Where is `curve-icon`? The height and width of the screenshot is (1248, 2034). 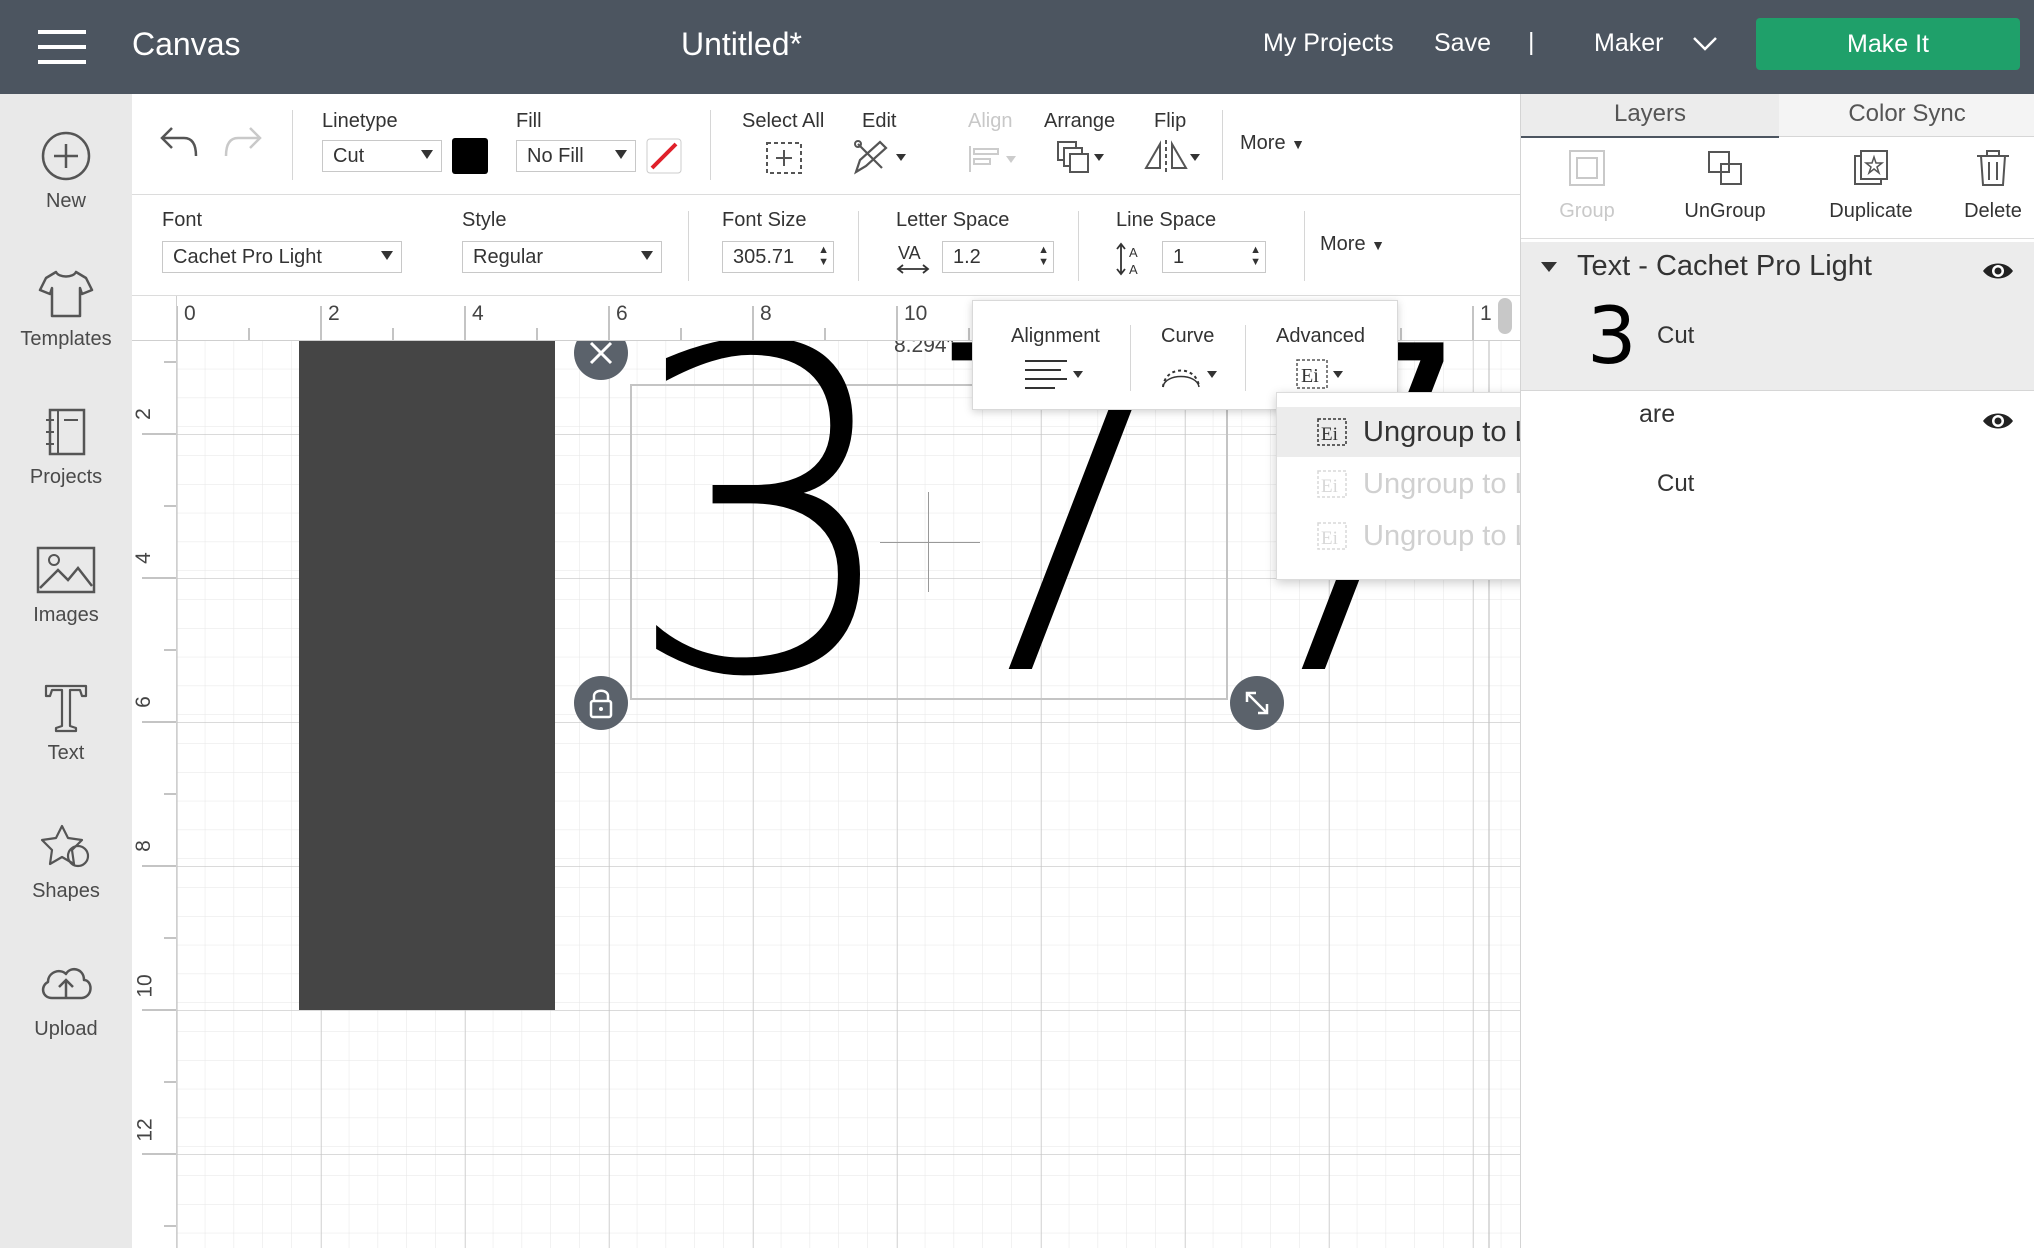 curve-icon is located at coordinates (1190, 374).